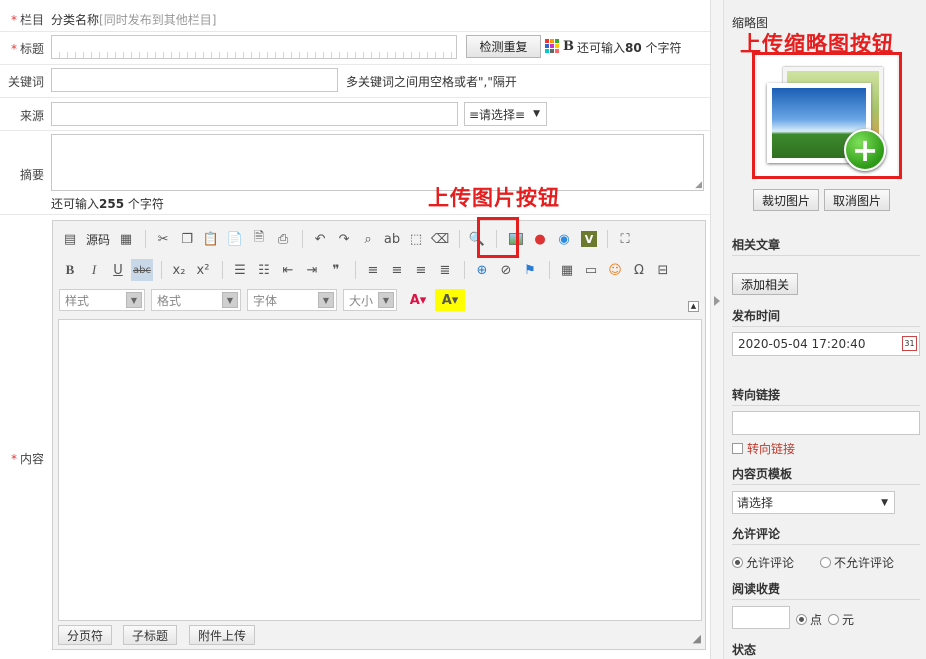 The width and height of the screenshot is (926, 659). I want to click on summary-textarea: ◢, so click(377, 162).